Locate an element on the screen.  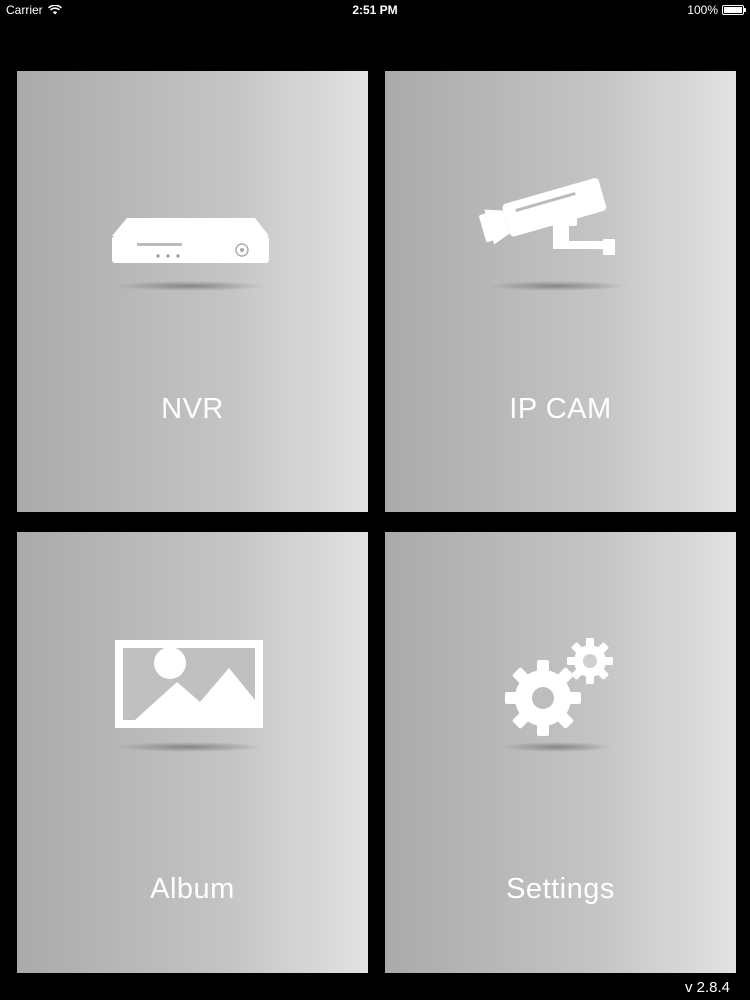
security-camera-icon is located at coordinates (553, 234).